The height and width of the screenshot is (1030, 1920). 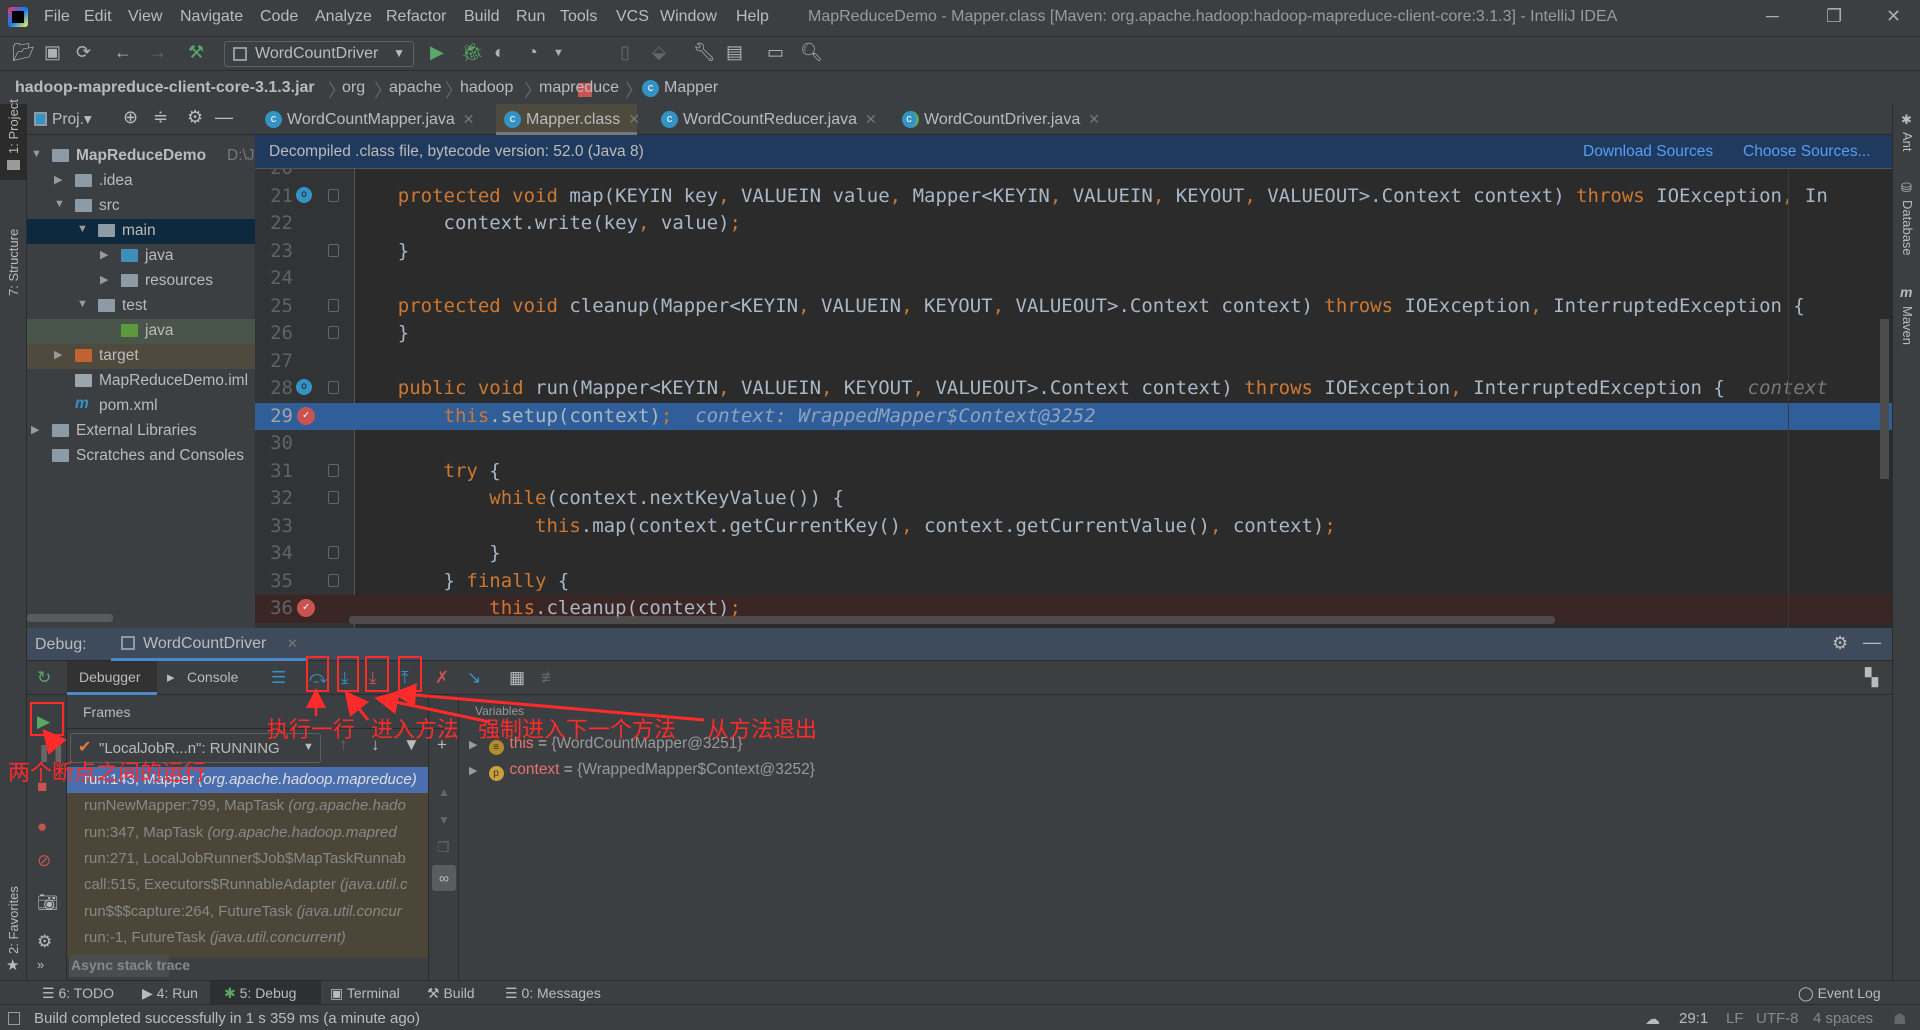 What do you see at coordinates (1849, 993) in the screenshot?
I see `event-log-label: Event Log` at bounding box center [1849, 993].